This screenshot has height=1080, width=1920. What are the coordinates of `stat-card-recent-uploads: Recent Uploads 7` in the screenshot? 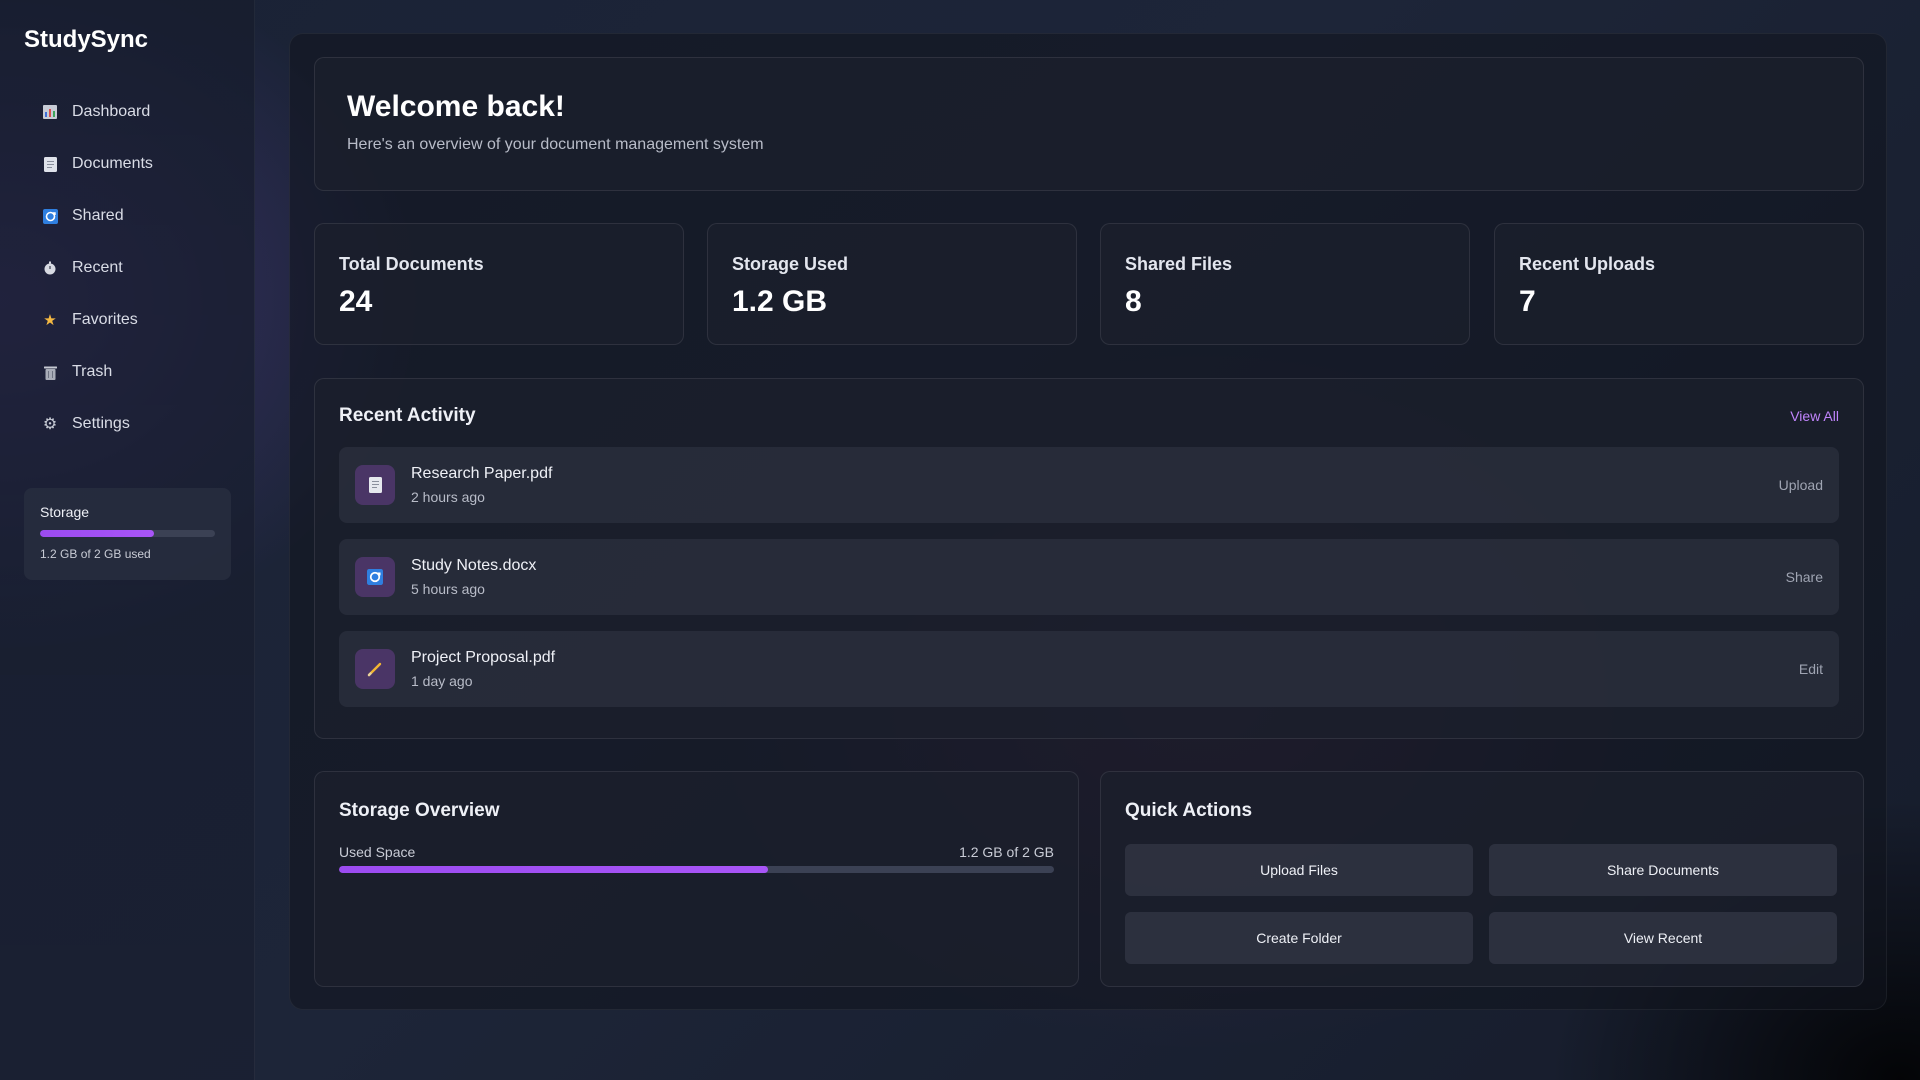 It's located at (1679, 284).